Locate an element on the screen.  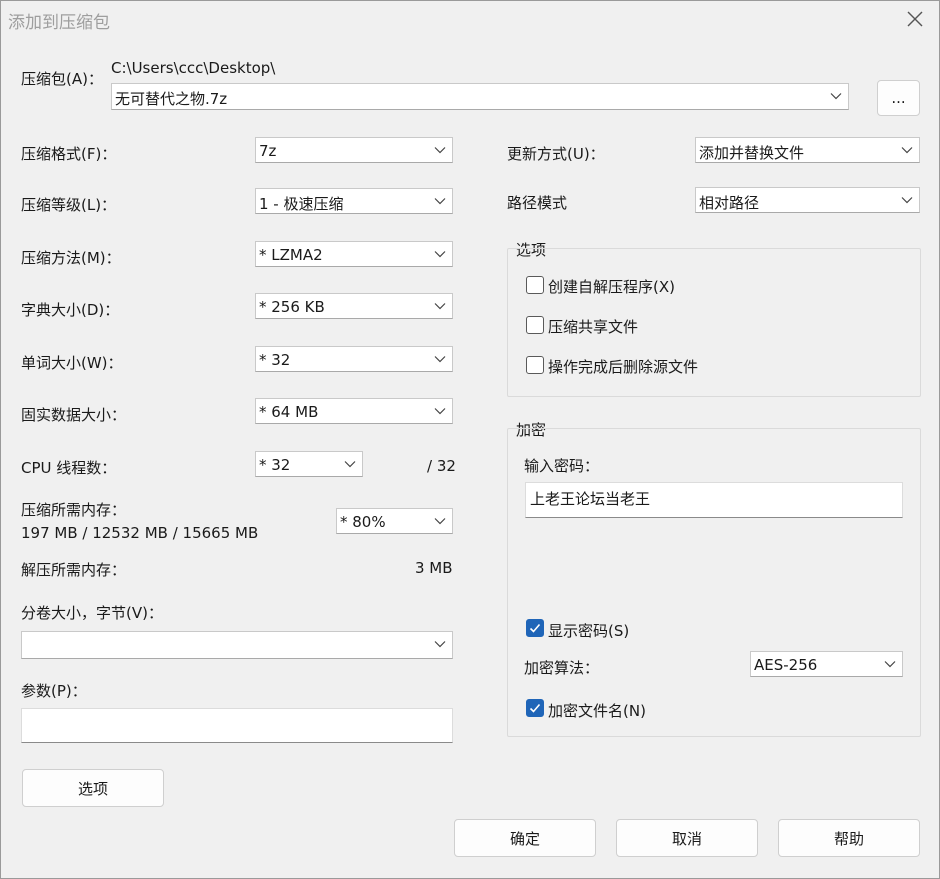
delete-source-label: 操作完成后删除源文件 is located at coordinates (623, 367).